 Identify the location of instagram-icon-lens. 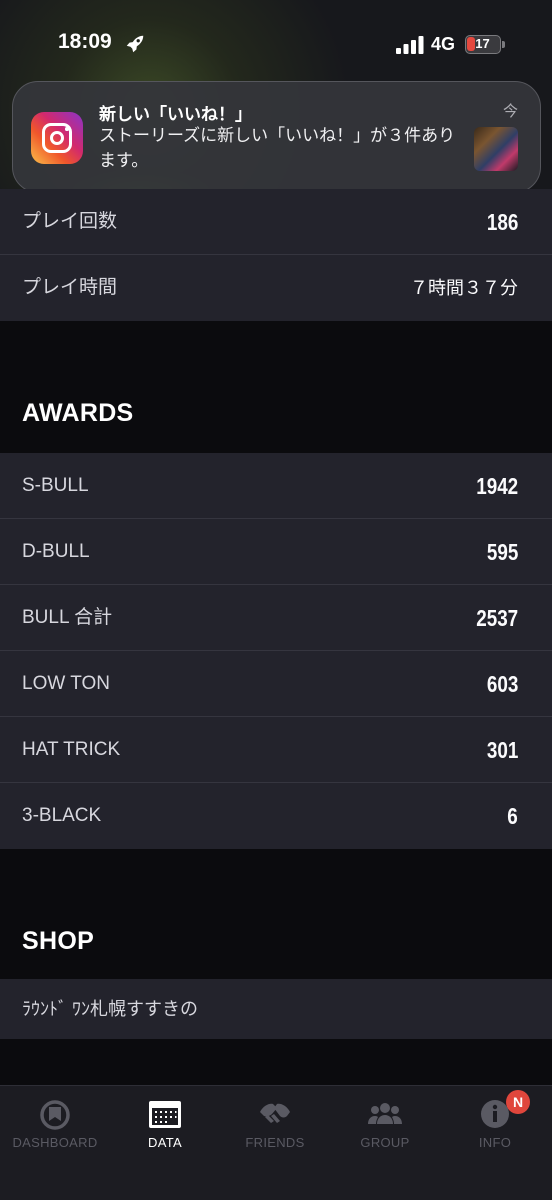
(57, 138).